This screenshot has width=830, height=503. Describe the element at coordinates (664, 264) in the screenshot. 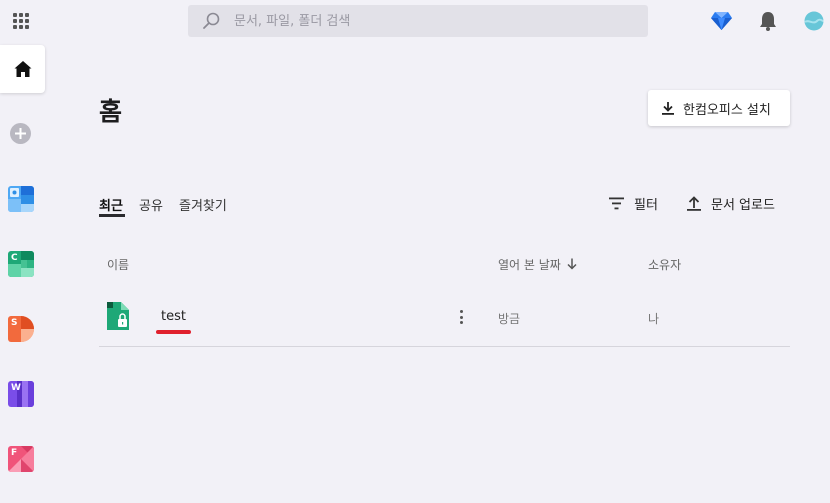

I see `column-header-owner: 소유자` at that location.